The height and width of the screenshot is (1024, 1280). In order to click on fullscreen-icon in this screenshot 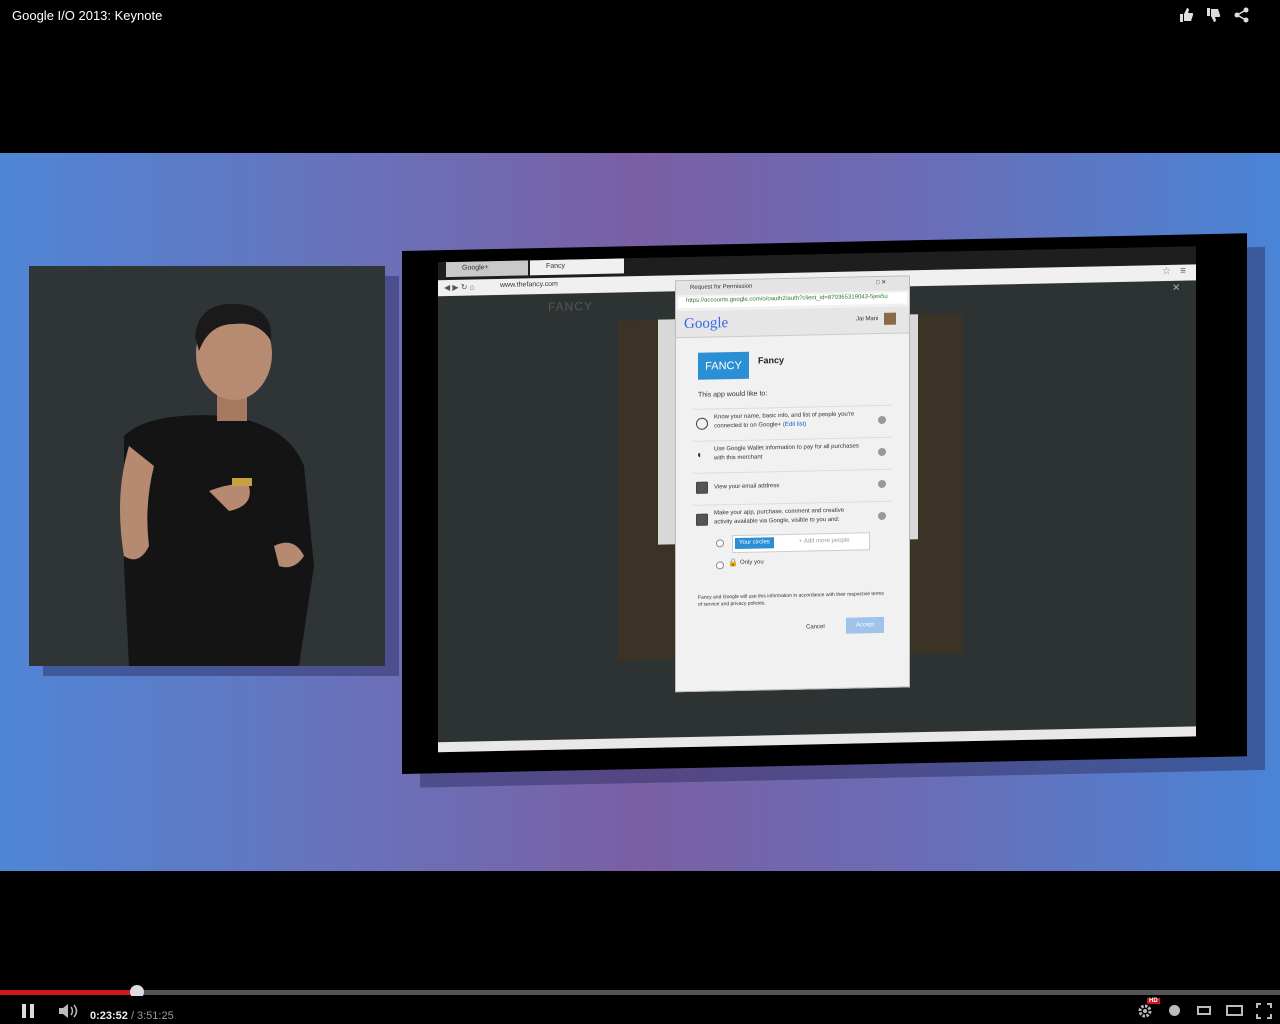, I will do `click(1264, 1013)`.